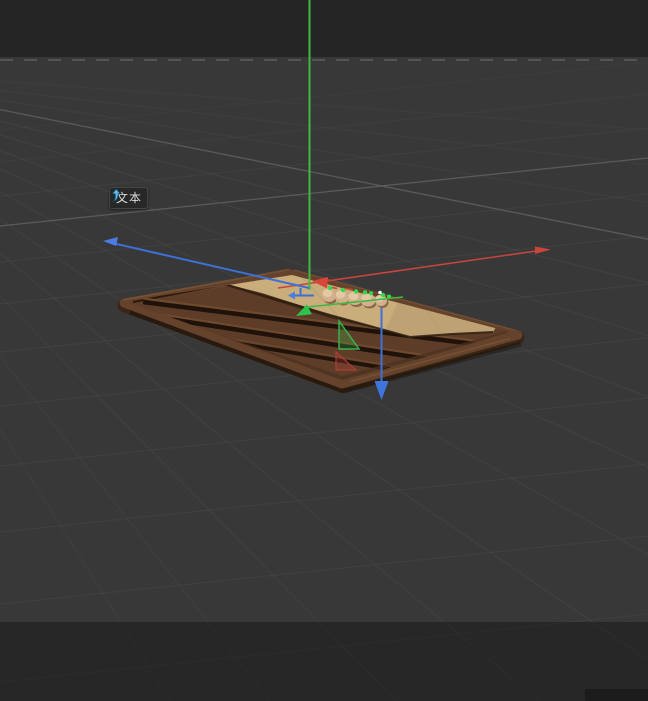 This screenshot has height=701, width=648. Describe the element at coordinates (380, 292) in the screenshot. I see `object-origin-point` at that location.